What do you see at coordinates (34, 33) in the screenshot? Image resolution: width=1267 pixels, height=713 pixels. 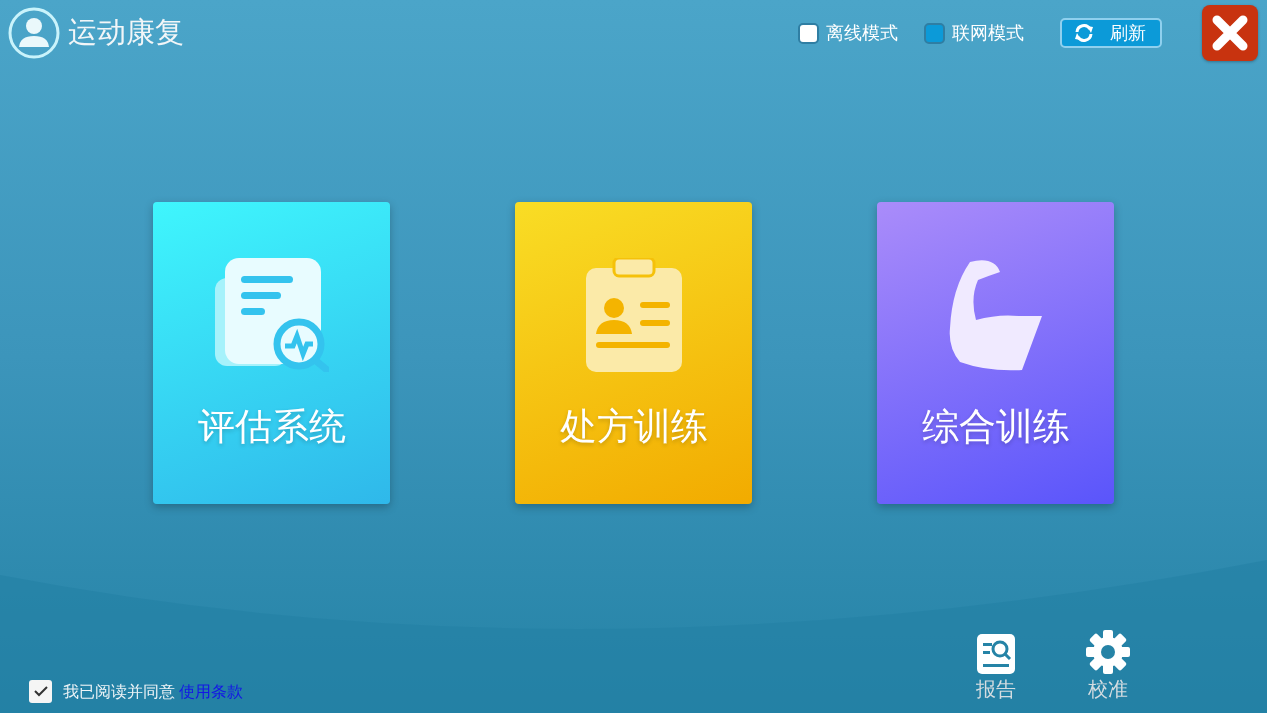 I see `user-avatar-icon` at bounding box center [34, 33].